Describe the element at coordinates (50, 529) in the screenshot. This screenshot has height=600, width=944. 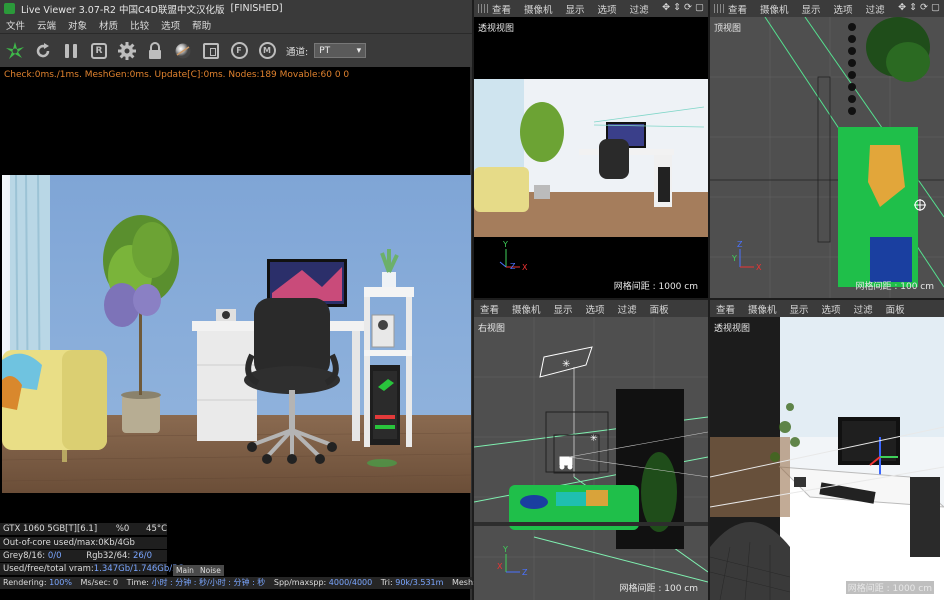
I see `gpu-name: GTX 1060 5GB[T][6.1]` at that location.